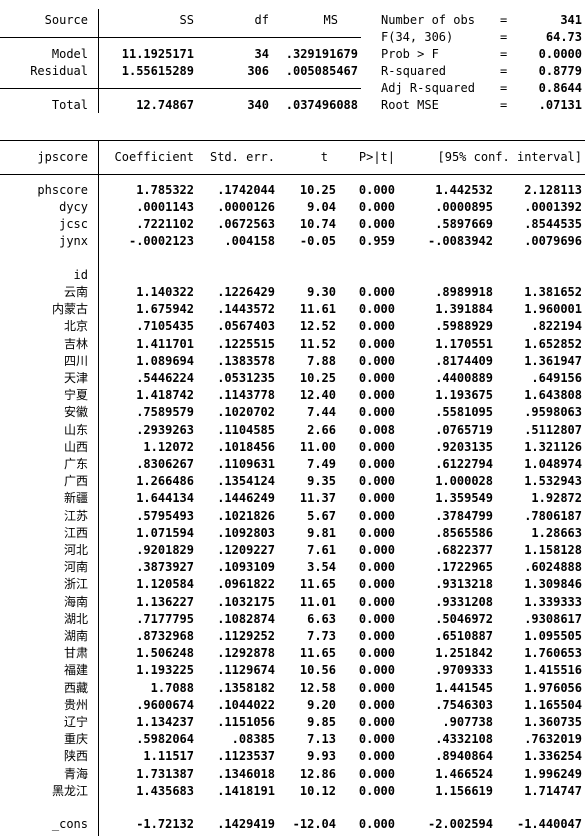  I want to click on cell-hi: .822194, so click(556, 326).